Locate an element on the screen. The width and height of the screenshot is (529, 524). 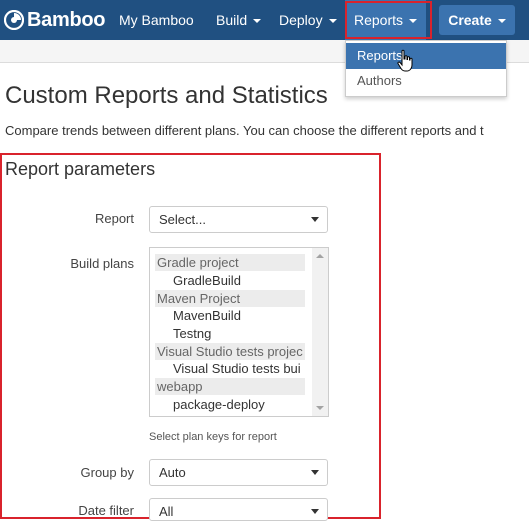
nav-deploy: Deploy is located at coordinates (308, 20).